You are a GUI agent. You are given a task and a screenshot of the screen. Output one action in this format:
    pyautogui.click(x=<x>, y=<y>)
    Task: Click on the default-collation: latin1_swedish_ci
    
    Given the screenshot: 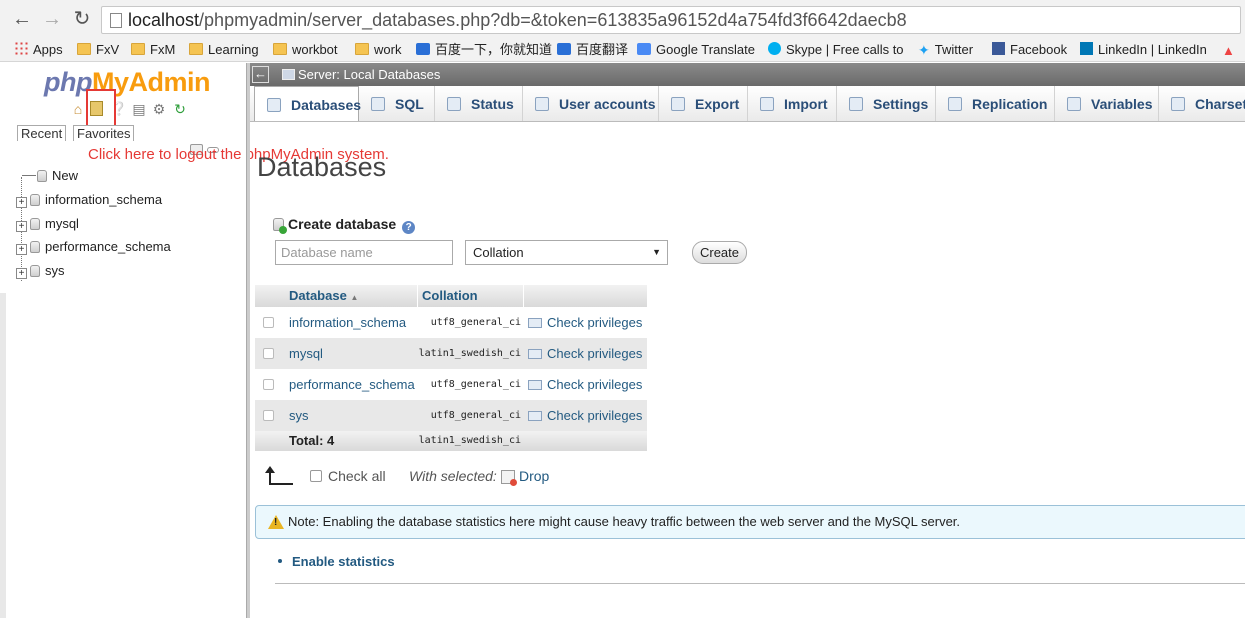 What is the action you would take?
    pyautogui.click(x=469, y=440)
    